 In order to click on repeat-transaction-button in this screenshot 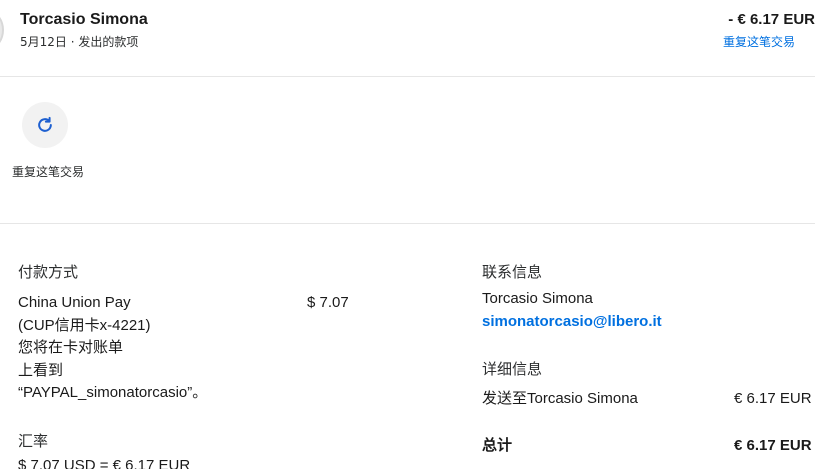, I will do `click(45, 125)`.